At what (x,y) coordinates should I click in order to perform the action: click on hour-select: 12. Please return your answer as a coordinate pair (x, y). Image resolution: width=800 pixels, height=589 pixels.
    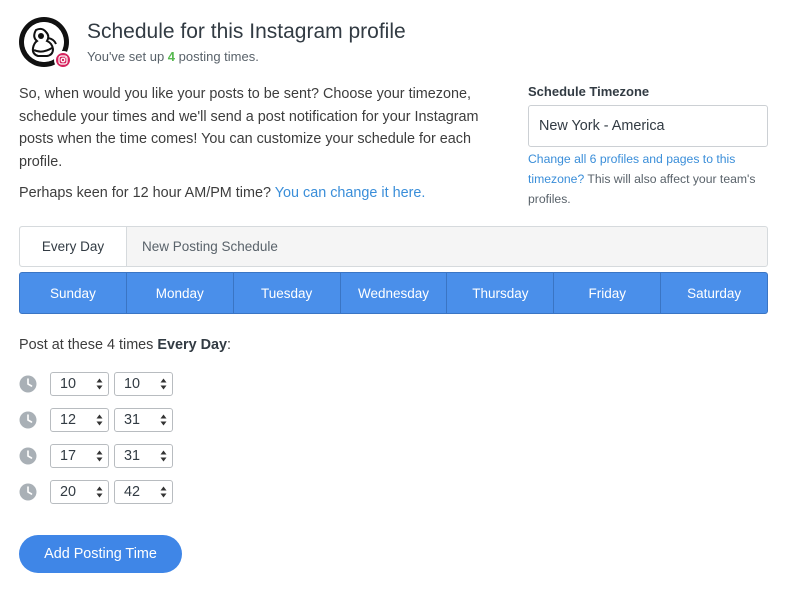
    Looking at the image, I should click on (79, 420).